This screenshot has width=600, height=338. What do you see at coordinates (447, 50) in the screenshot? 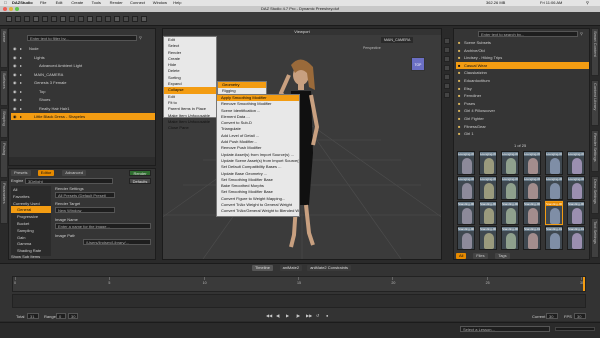
I see `camera-pan-icon` at bounding box center [447, 50].